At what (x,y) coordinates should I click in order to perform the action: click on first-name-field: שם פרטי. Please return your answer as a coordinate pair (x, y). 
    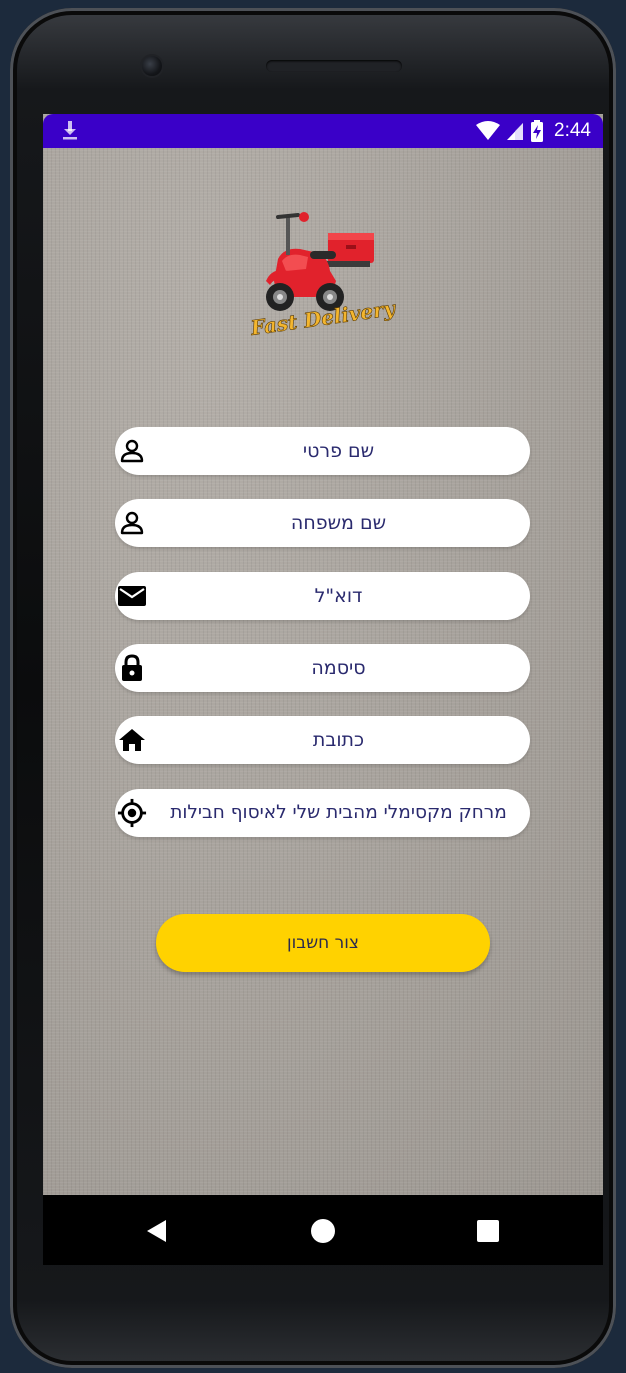
    Looking at the image, I should click on (322, 451).